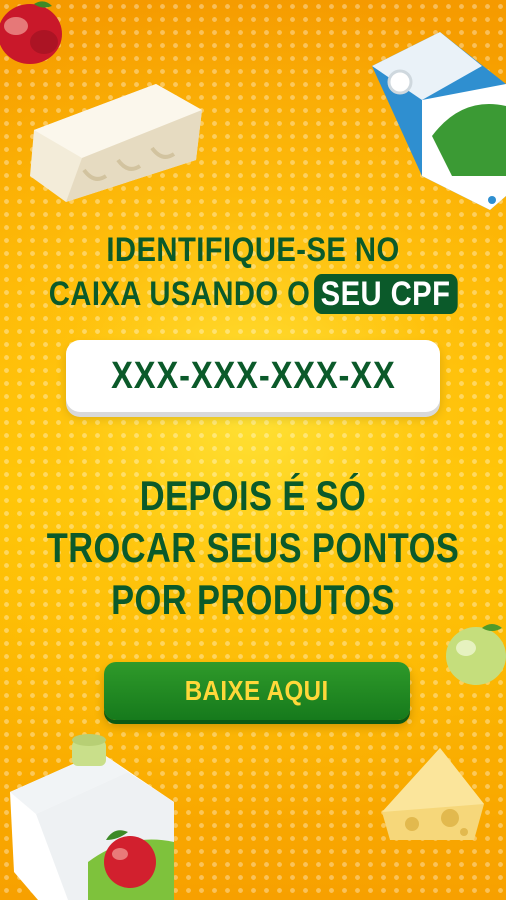 This screenshot has width=506, height=900. I want to click on headline-line-1: IDENTIFIQUE-SE NO, so click(253, 250).